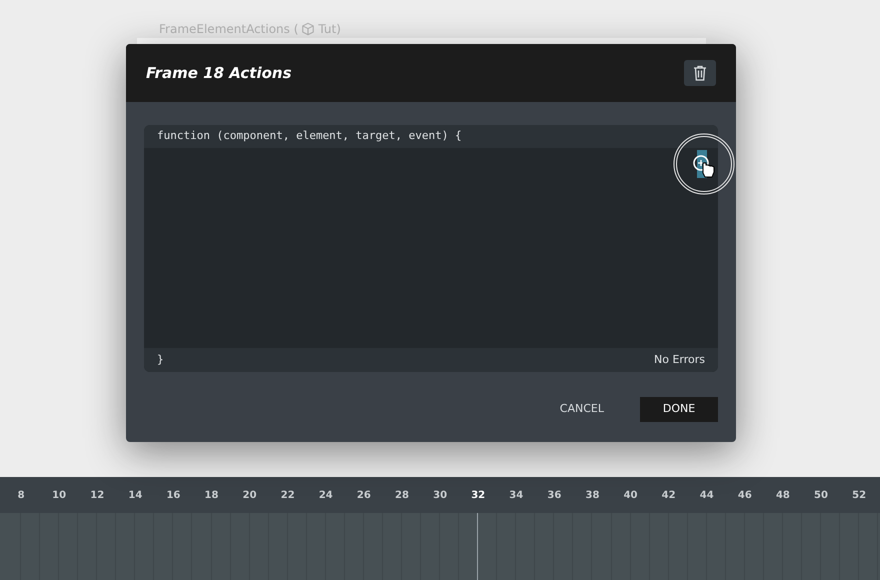 The image size is (880, 580). I want to click on frame-number: 40, so click(631, 495).